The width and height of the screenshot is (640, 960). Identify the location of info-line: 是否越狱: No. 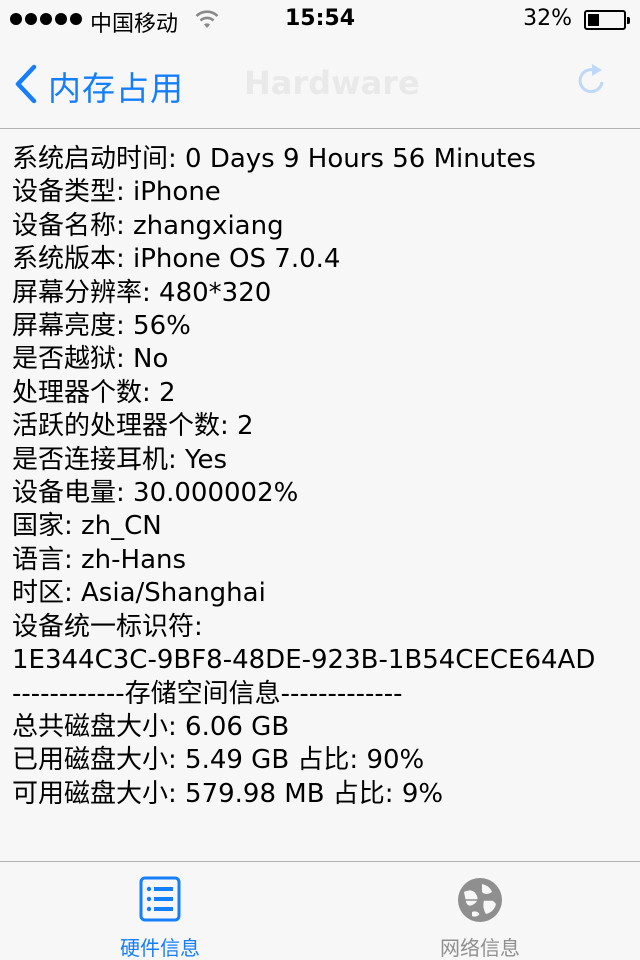
(90, 359).